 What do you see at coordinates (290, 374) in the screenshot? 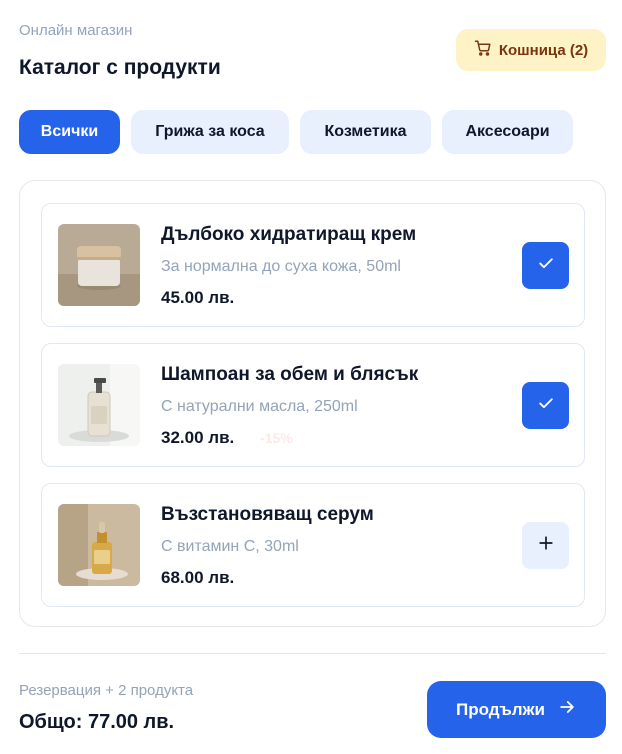
I see `product-name: Шампоан за обем и блясък` at bounding box center [290, 374].